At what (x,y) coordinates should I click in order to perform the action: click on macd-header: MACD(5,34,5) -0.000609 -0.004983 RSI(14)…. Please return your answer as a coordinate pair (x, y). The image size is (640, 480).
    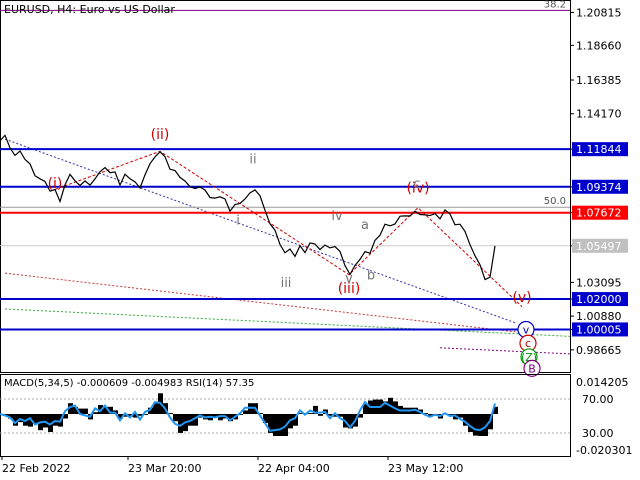
    Looking at the image, I should click on (129, 383).